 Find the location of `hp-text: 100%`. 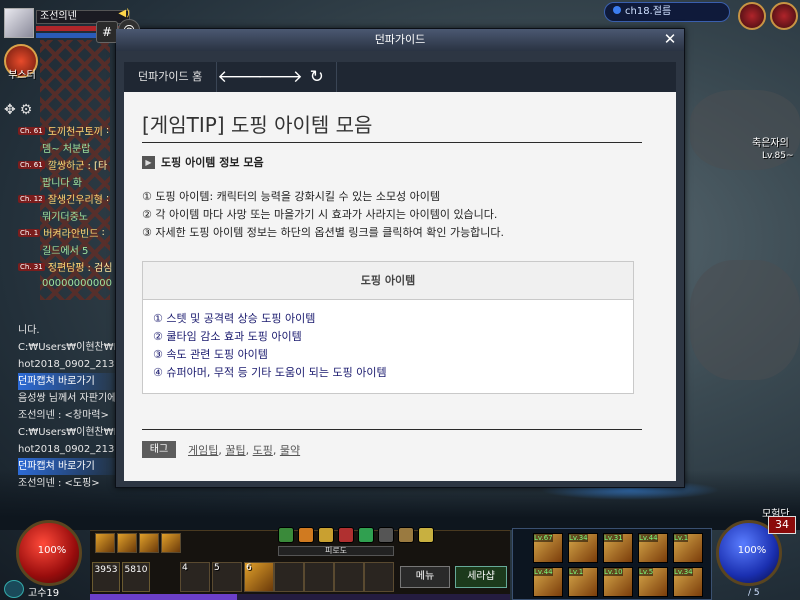

hp-text: 100% is located at coordinates (52, 550).